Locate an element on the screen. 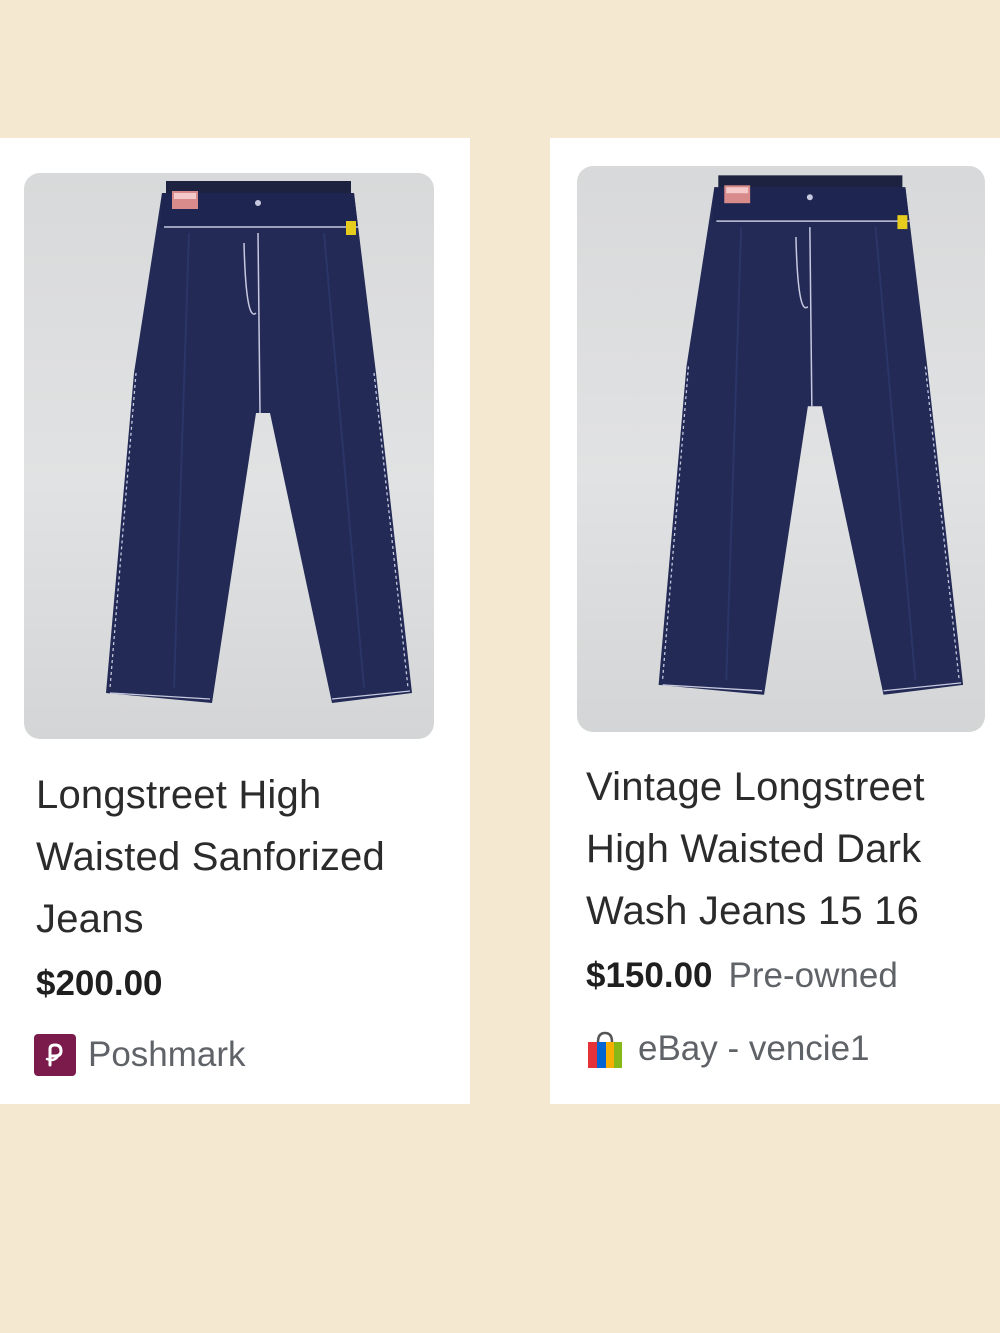  ebay-shopping-bag-icon is located at coordinates (605, 1049).